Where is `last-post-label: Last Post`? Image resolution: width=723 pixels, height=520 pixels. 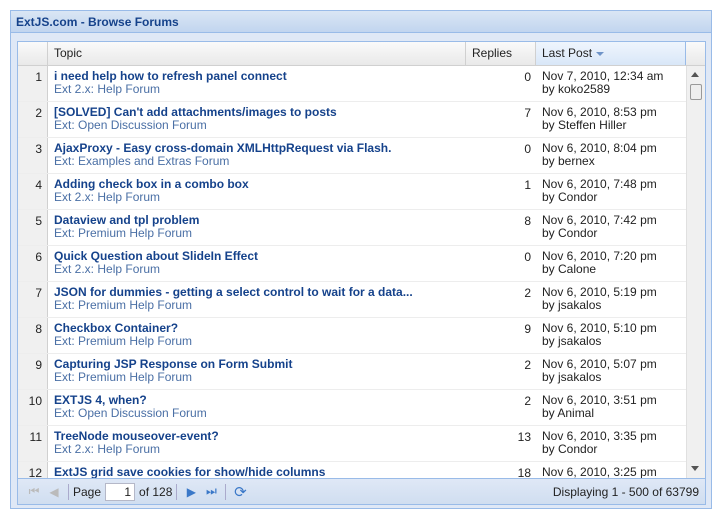 last-post-label: Last Post is located at coordinates (567, 53).